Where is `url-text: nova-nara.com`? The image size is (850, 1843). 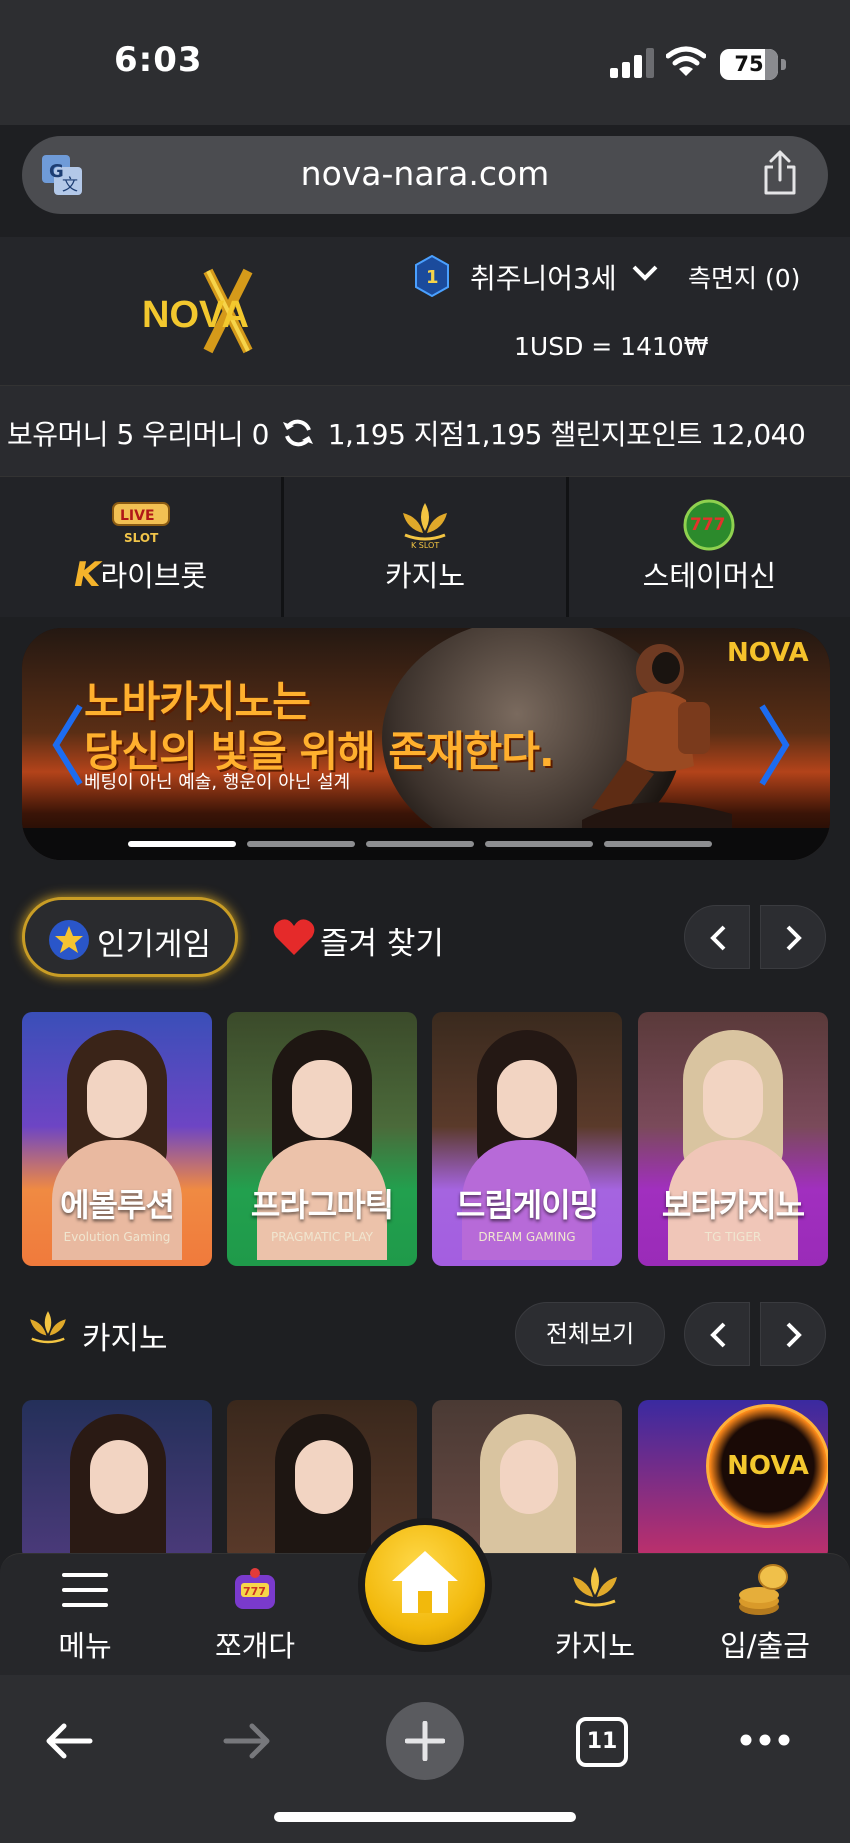
url-text: nova-nara.com is located at coordinates (425, 173).